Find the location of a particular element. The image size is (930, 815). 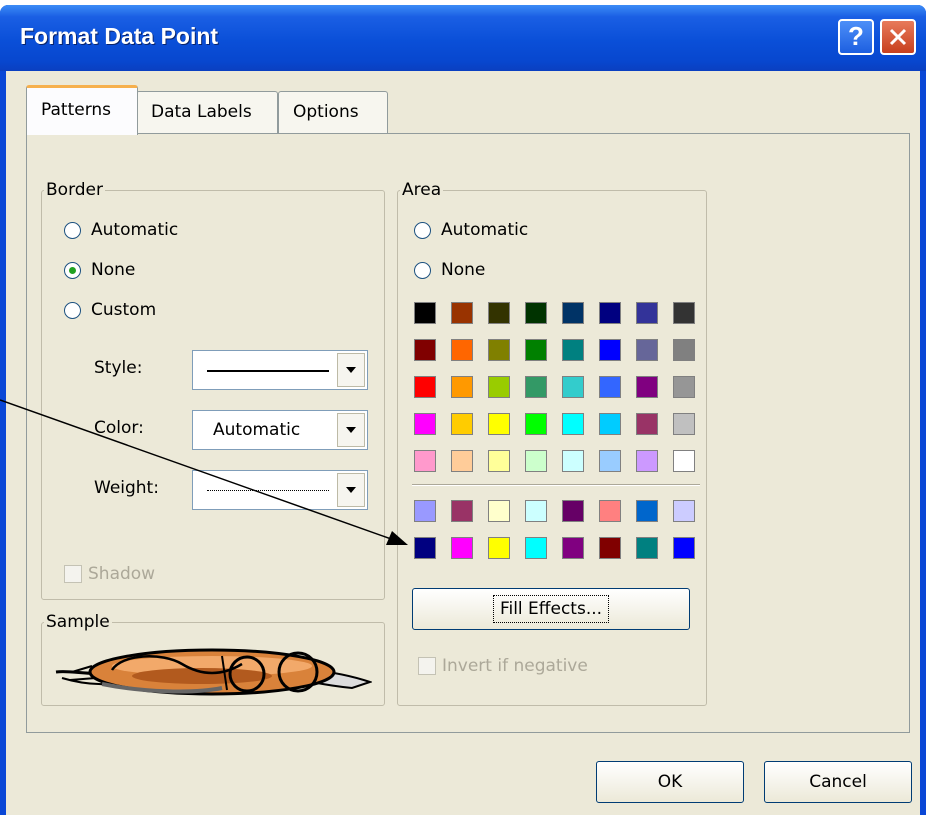

shadow-option: Shadow is located at coordinates (109, 574).